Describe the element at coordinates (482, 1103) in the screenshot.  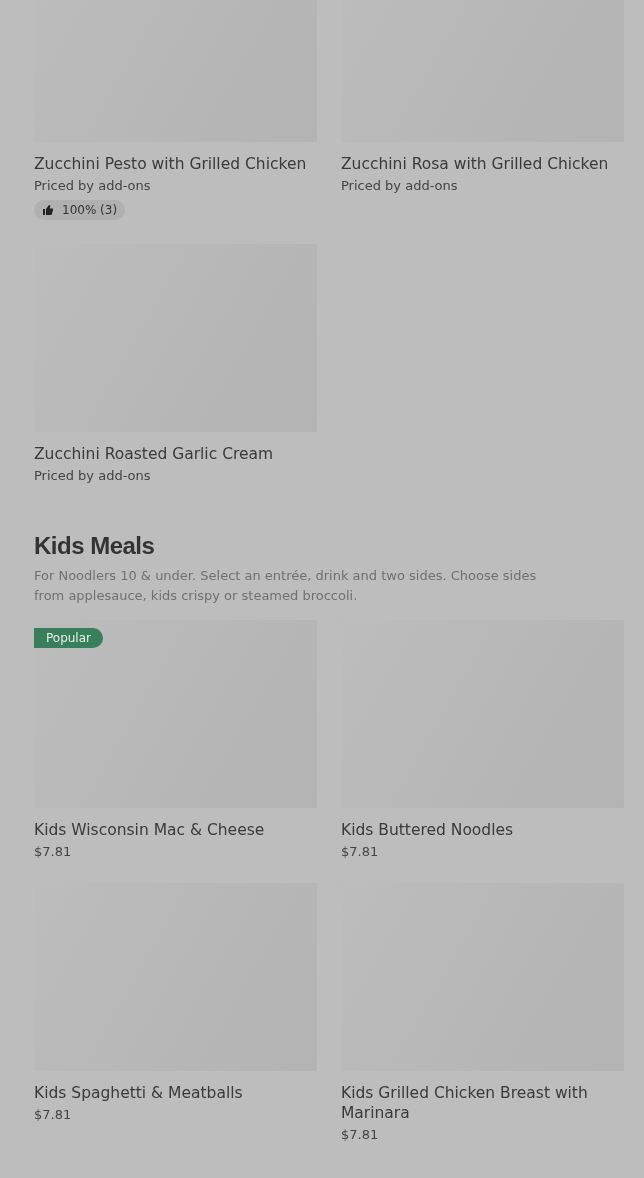
I see `item-name: Kids Grilled Chicken Breast with Marinara` at that location.